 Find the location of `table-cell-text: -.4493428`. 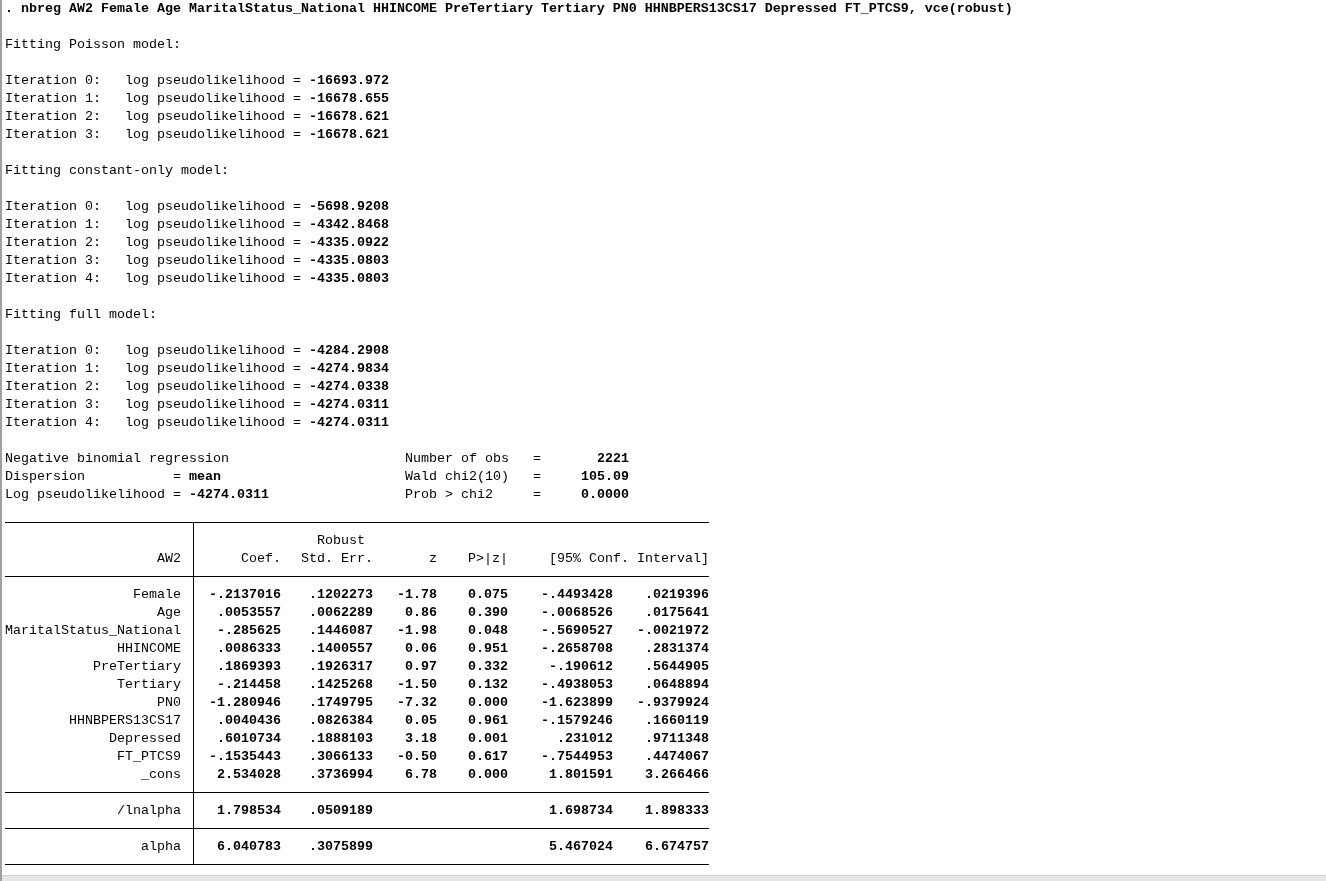

table-cell-text: -.4493428 is located at coordinates (576, 595).